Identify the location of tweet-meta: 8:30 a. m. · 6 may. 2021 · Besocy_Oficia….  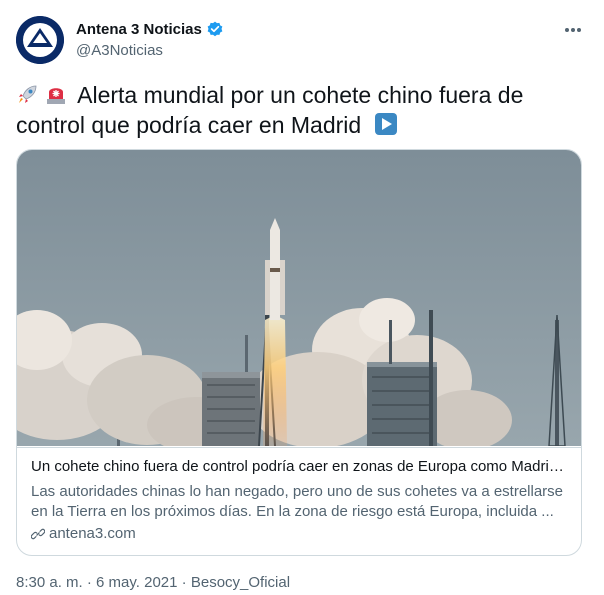
(153, 582).